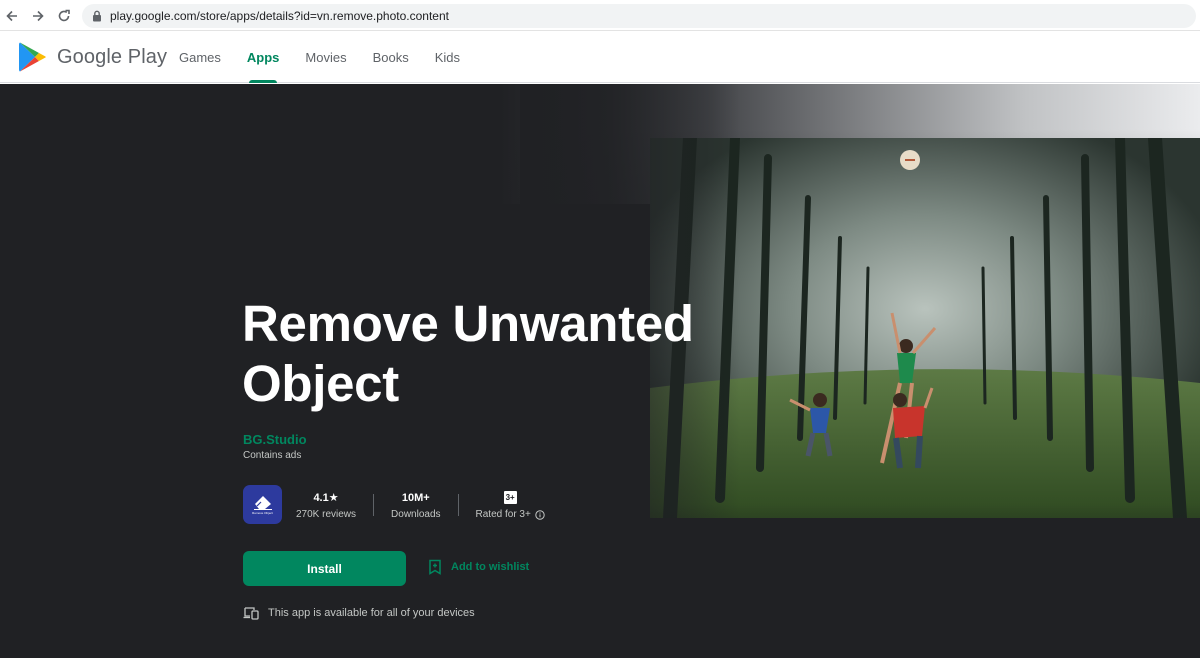 This screenshot has width=1200, height=658. What do you see at coordinates (391, 57) in the screenshot?
I see `nav-books: Books` at bounding box center [391, 57].